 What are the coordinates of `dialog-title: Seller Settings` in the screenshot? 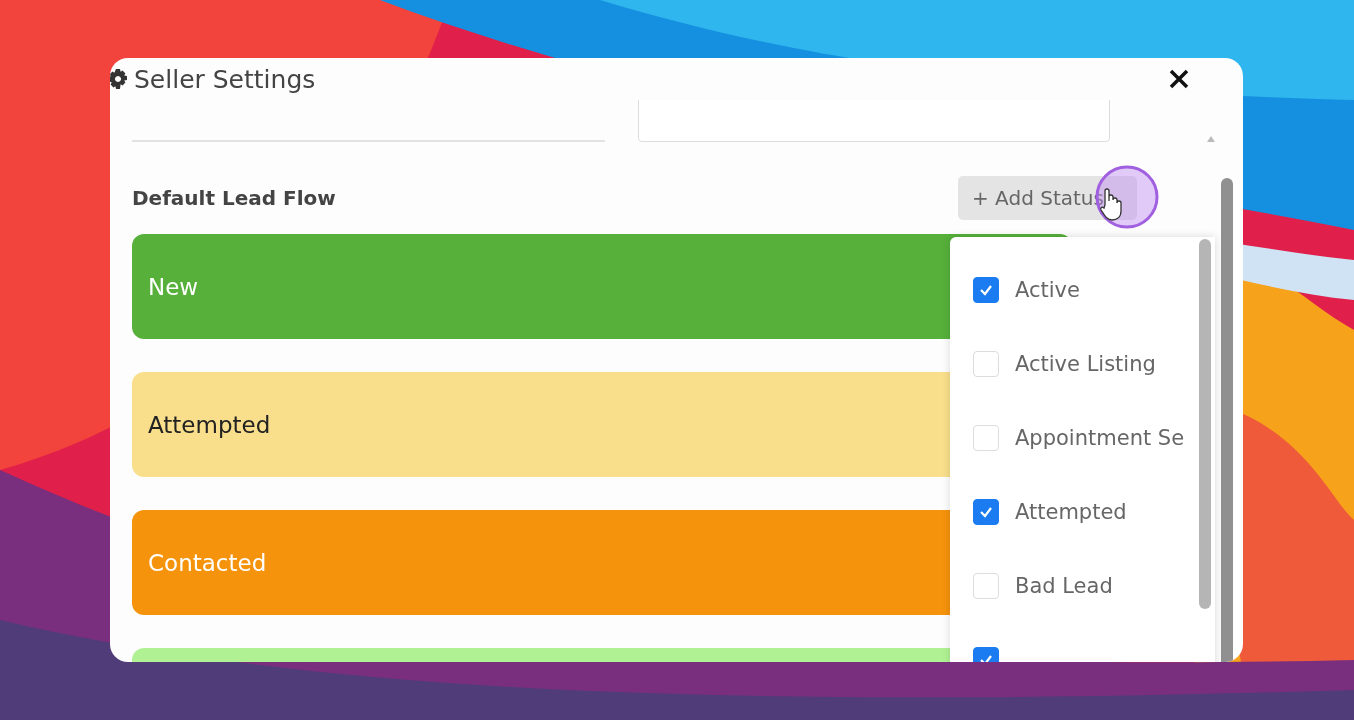 It's located at (225, 79).